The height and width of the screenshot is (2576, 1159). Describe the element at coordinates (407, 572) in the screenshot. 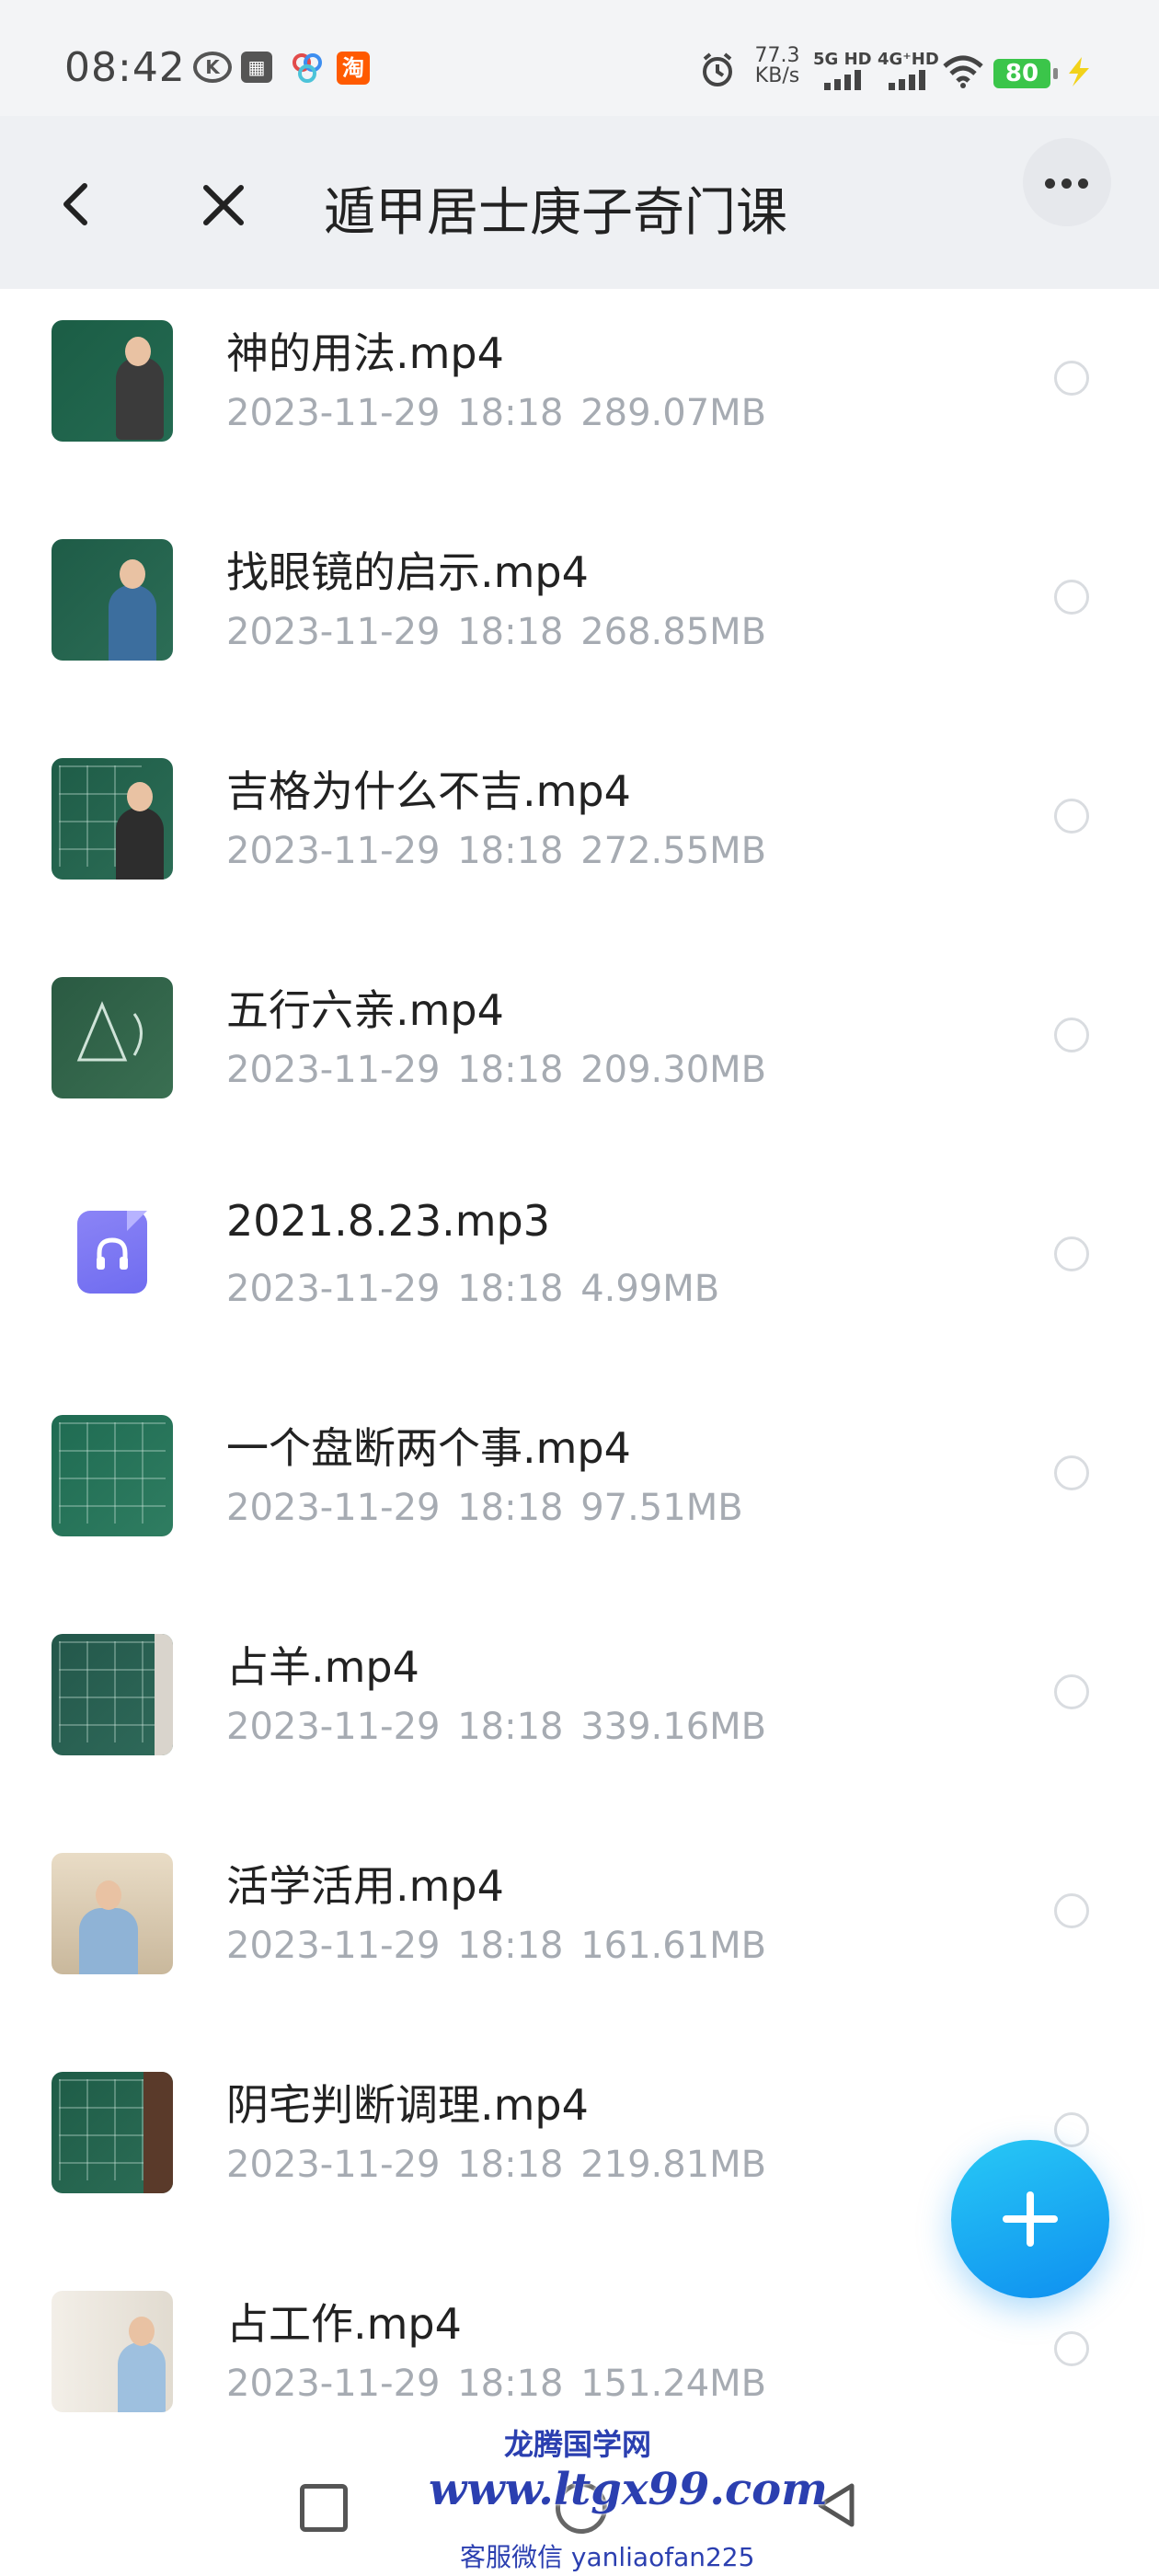

I see `file-name: 找眼镜的启示.mp4` at that location.